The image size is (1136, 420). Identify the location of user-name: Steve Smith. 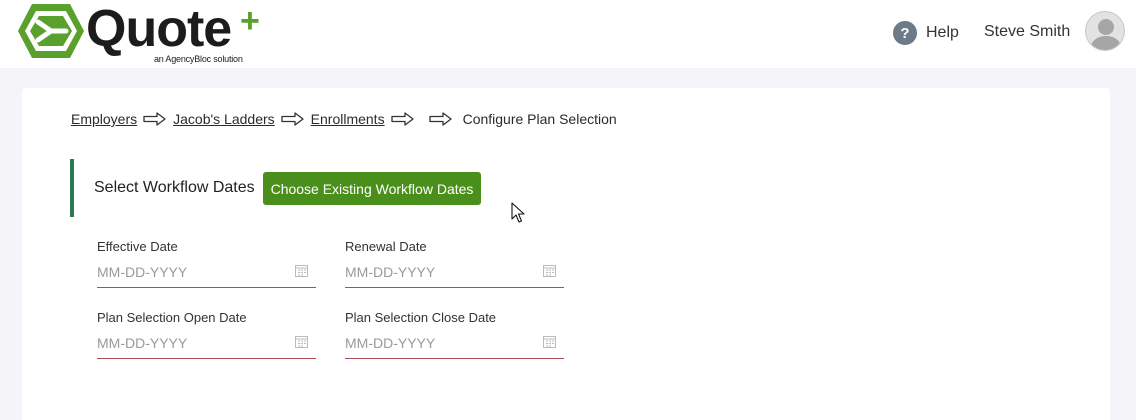
(1027, 32).